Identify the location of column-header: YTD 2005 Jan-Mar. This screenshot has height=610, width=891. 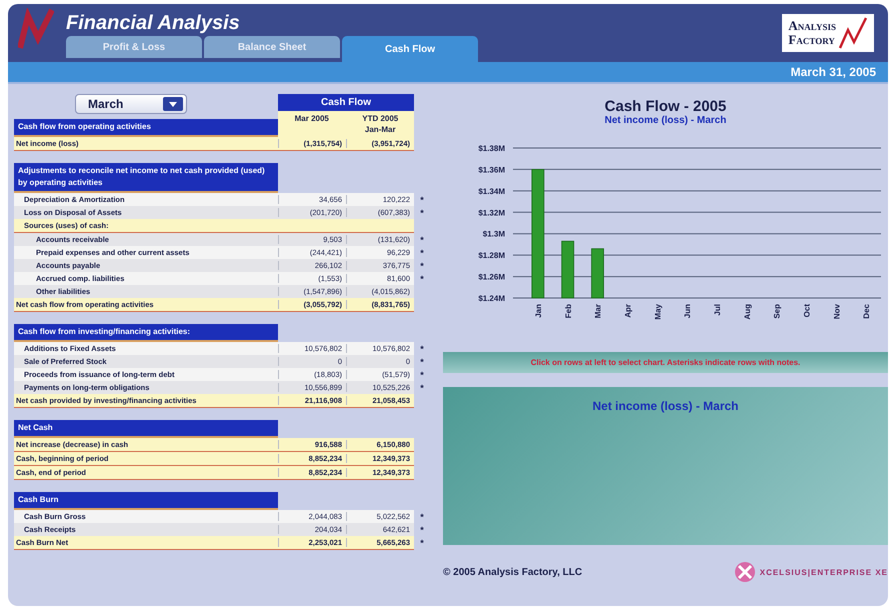
(380, 124).